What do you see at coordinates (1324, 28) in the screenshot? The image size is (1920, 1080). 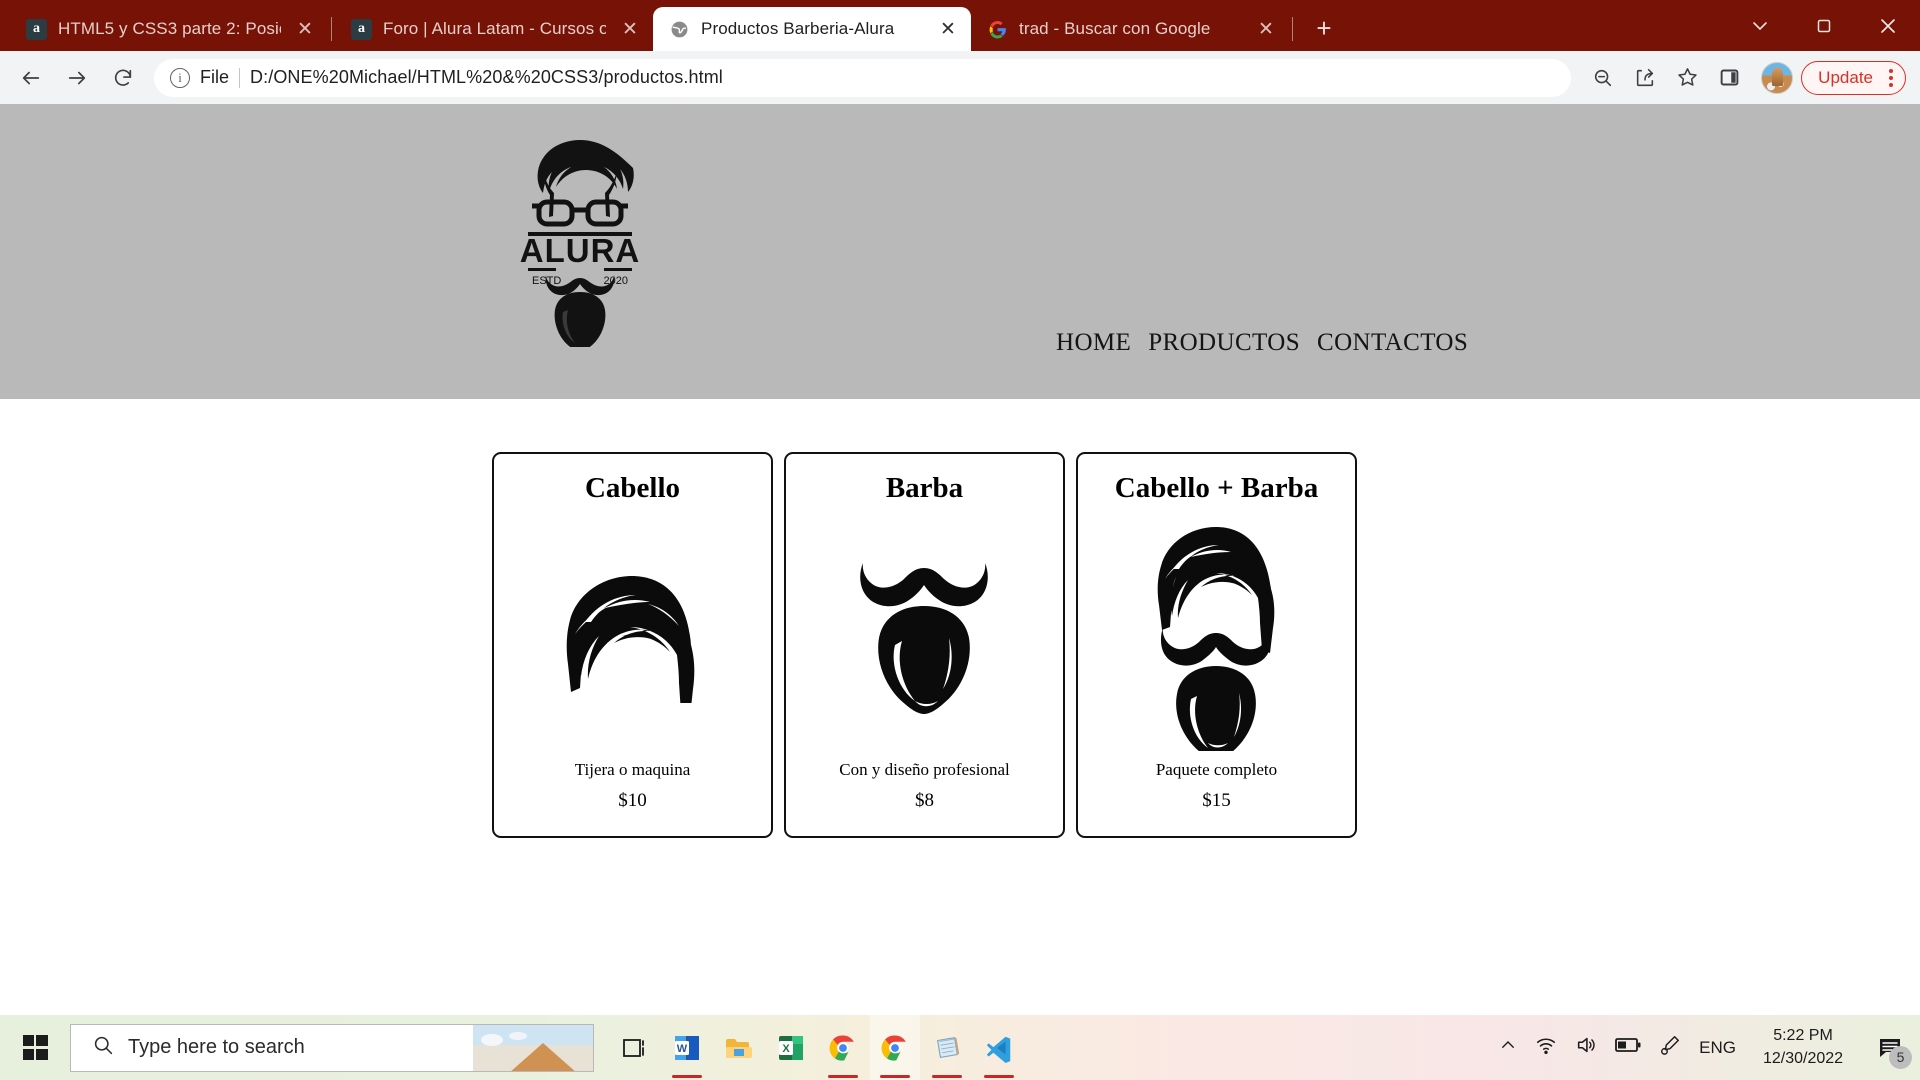 I see `new-tab-button: +` at bounding box center [1324, 28].